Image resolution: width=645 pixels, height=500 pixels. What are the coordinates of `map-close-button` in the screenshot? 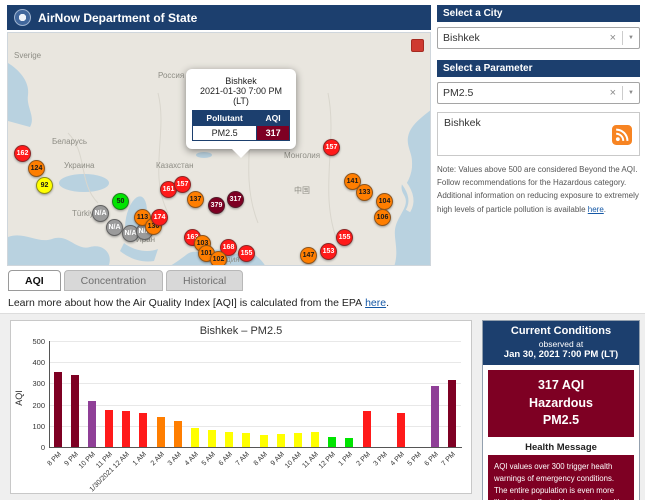 It's located at (417, 45).